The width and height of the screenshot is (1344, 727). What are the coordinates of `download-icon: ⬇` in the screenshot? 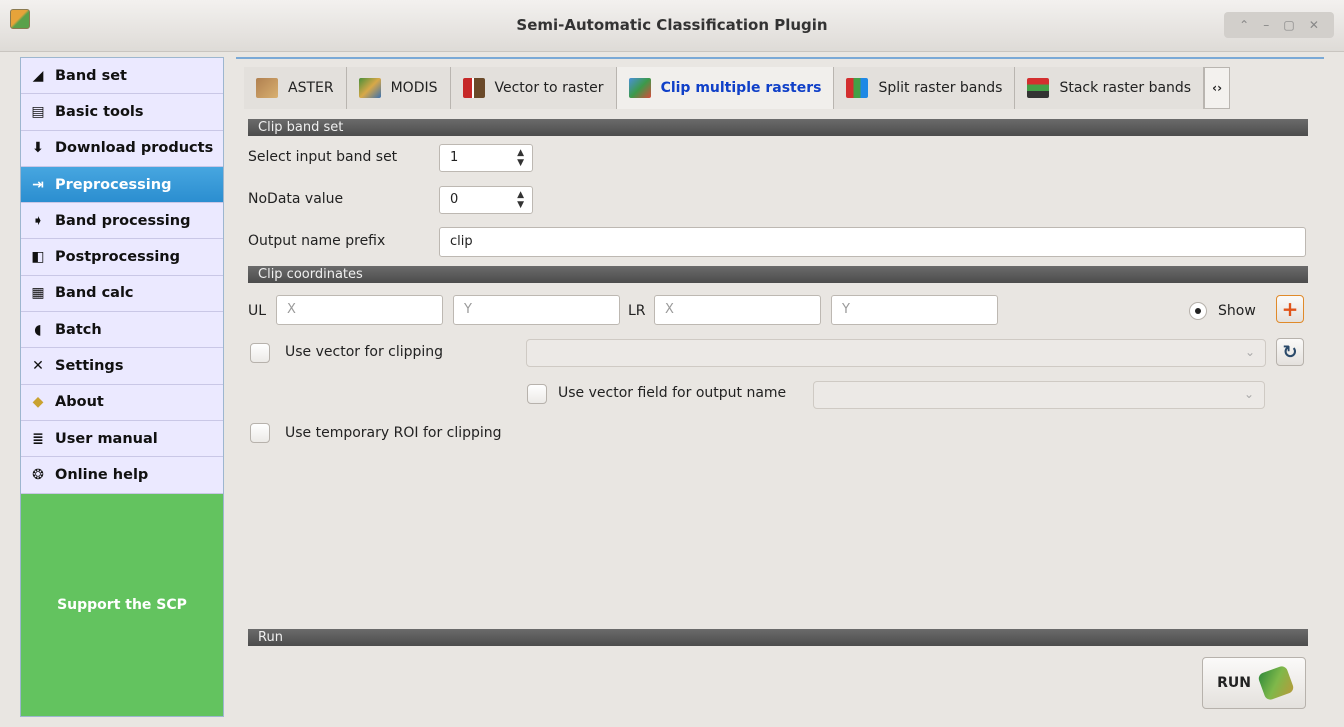 It's located at (38, 148).